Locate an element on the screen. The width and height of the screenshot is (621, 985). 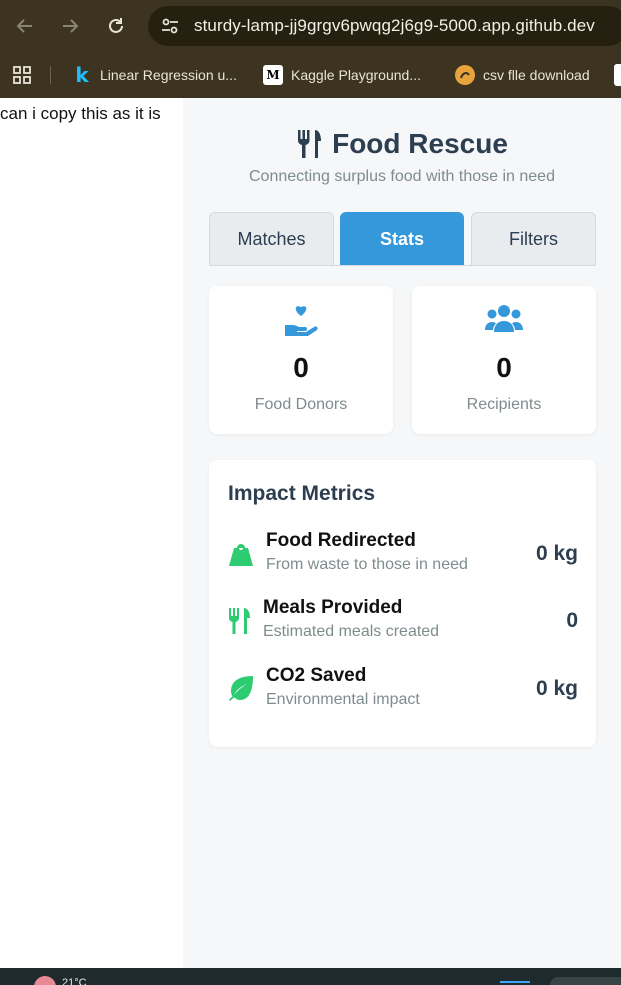
kaggle-k-icon: k is located at coordinates (82, 75).